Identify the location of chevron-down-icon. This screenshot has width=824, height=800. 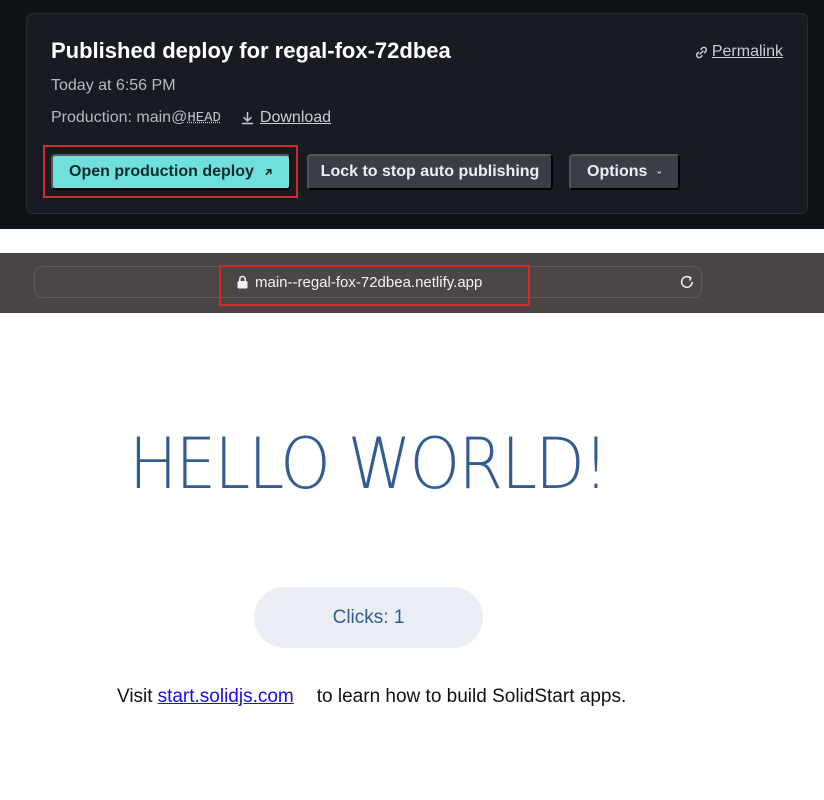
(659, 172).